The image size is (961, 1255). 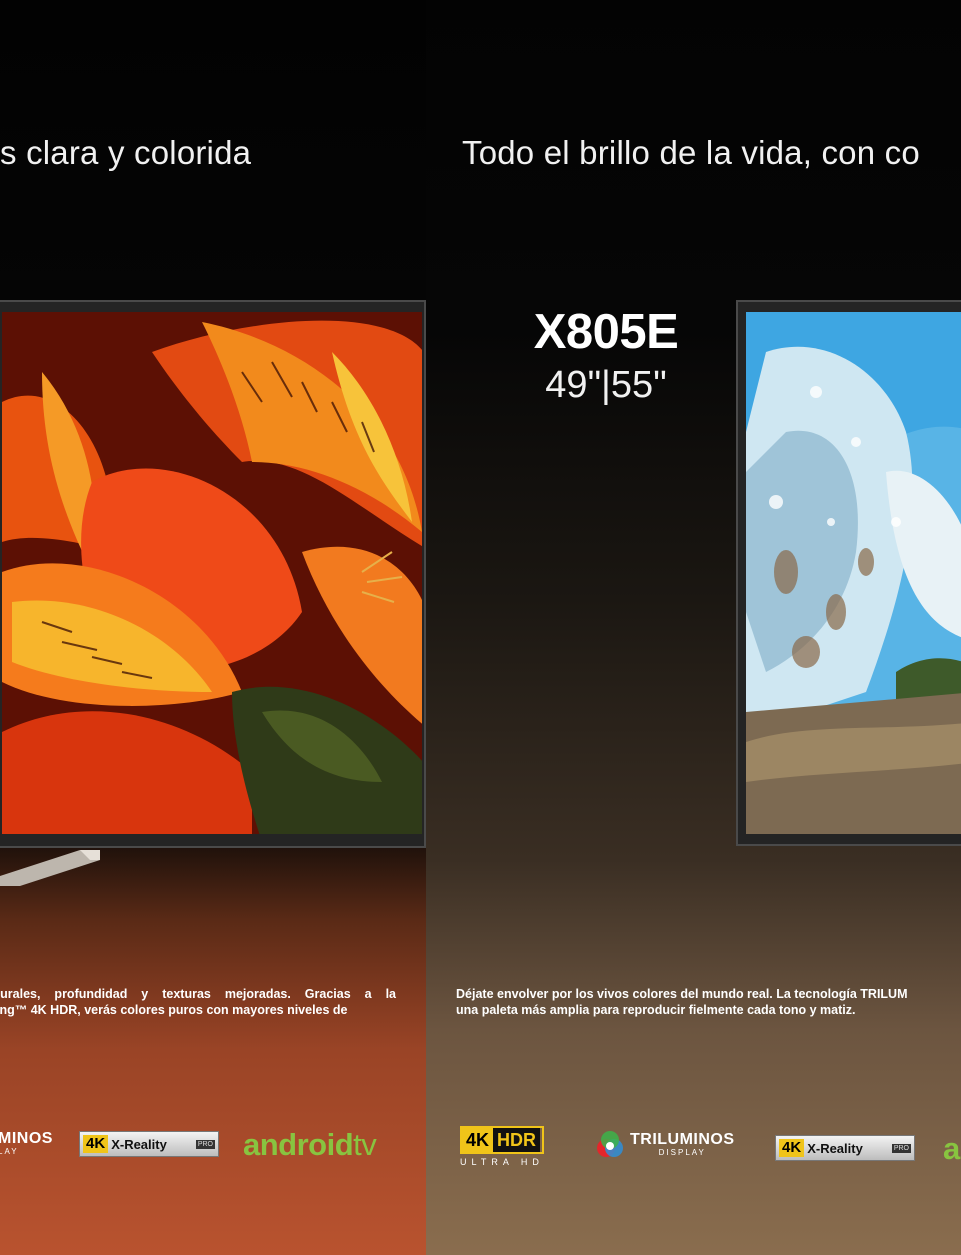 I want to click on right-headline: Todo el brillo de la vida, con co, so click(x=691, y=152).